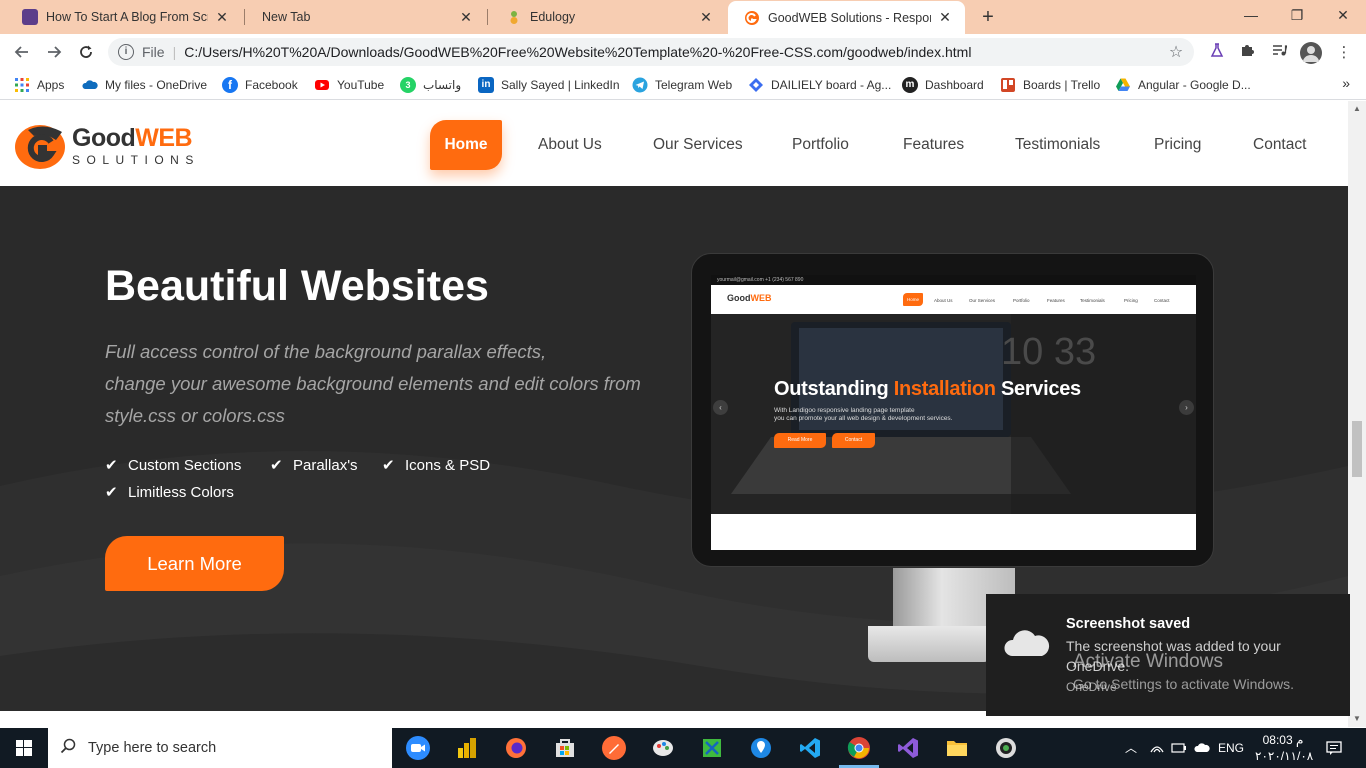  What do you see at coordinates (436, 465) in the screenshot?
I see `feature-item: ✔ Icons & PSD` at bounding box center [436, 465].